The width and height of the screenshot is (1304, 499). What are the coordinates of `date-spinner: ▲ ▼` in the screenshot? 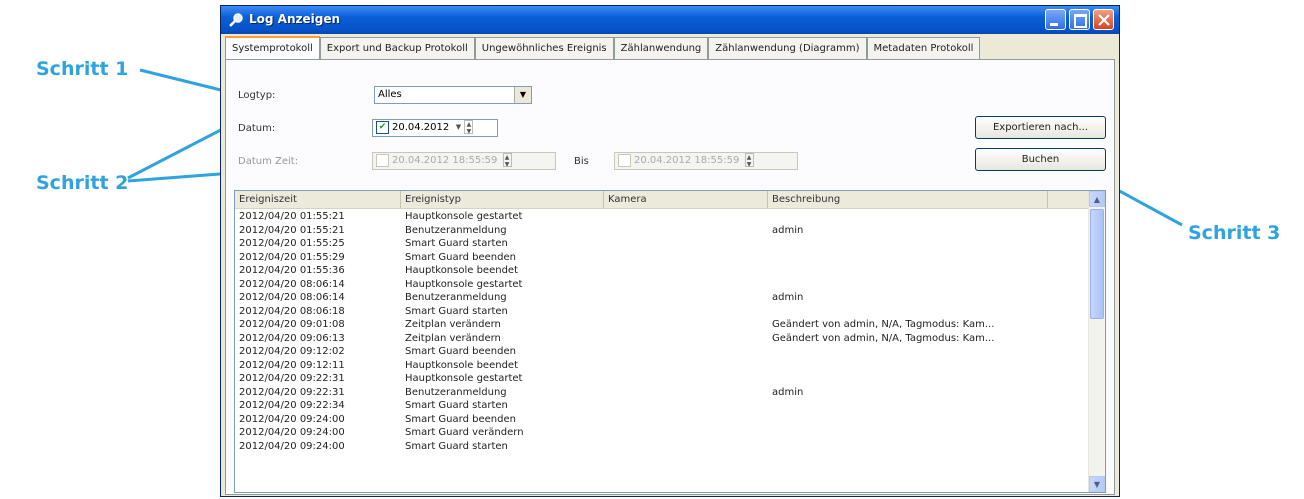 It's located at (469, 127).